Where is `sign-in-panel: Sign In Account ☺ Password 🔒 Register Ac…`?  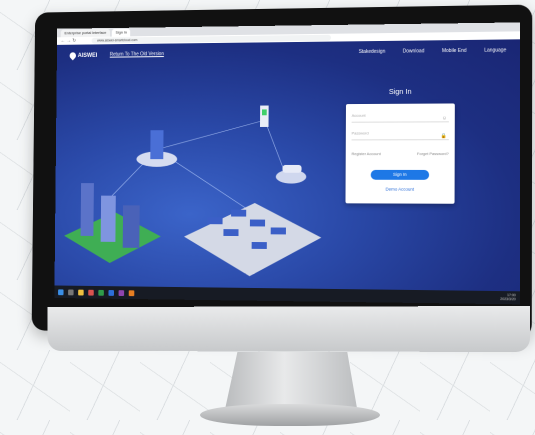
sign-in-panel: Sign In Account ☺ Password 🔒 Register Ac… is located at coordinates (399, 153).